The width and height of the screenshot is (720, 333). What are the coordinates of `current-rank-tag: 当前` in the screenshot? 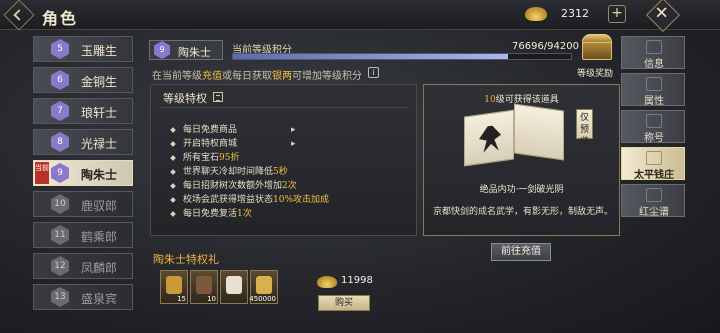 It's located at (42, 173).